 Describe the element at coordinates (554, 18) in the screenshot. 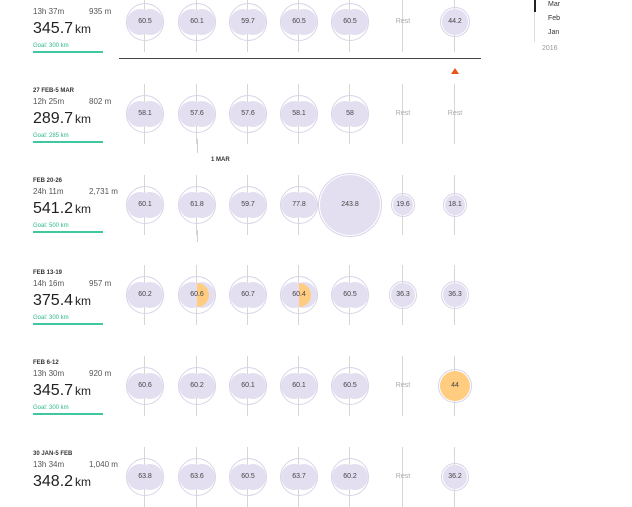

I see `timeline-month-feb: Feb` at that location.